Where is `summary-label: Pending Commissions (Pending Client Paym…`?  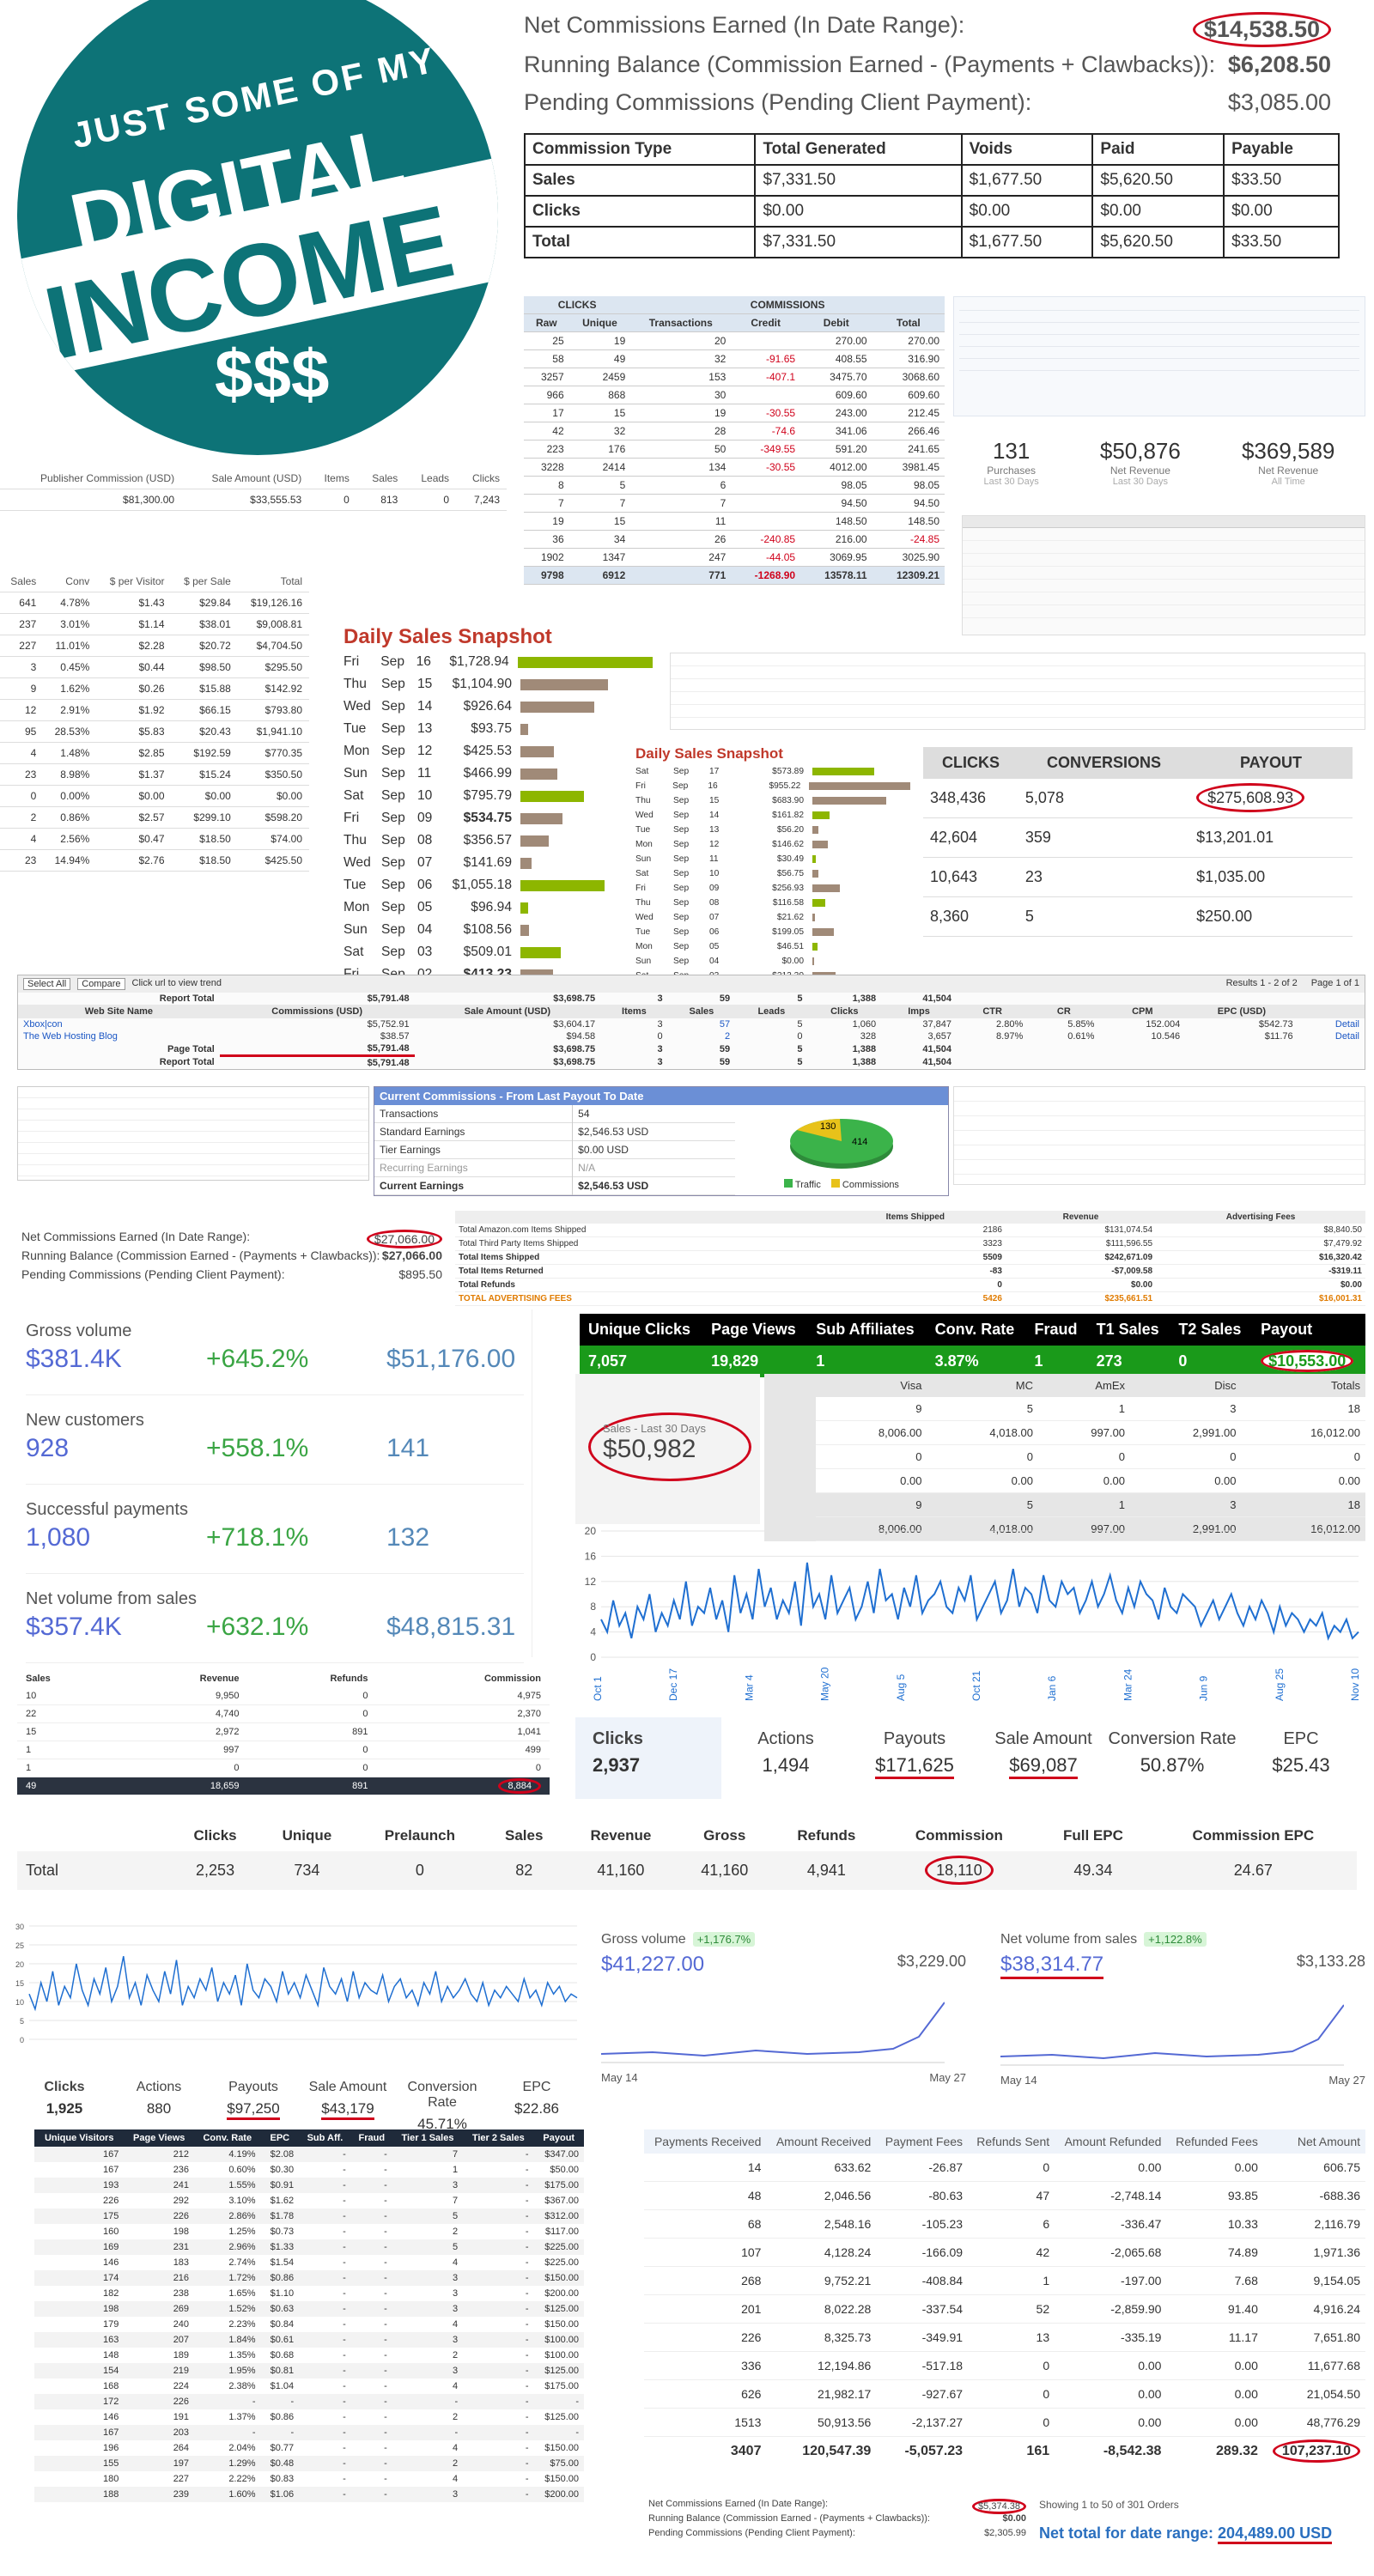
summary-label: Pending Commissions (Pending Client Paym… is located at coordinates (751, 2533).